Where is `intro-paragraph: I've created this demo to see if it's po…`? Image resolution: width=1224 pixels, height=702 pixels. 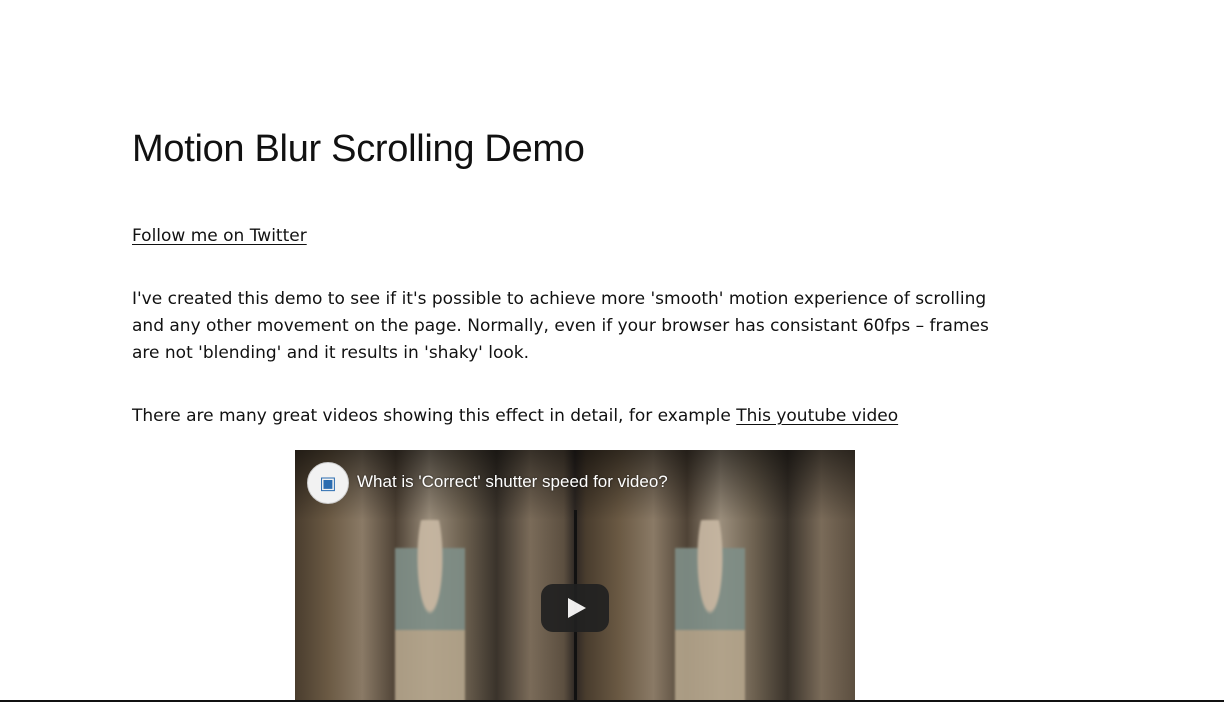 intro-paragraph: I've created this demo to see if it's po… is located at coordinates (560, 326).